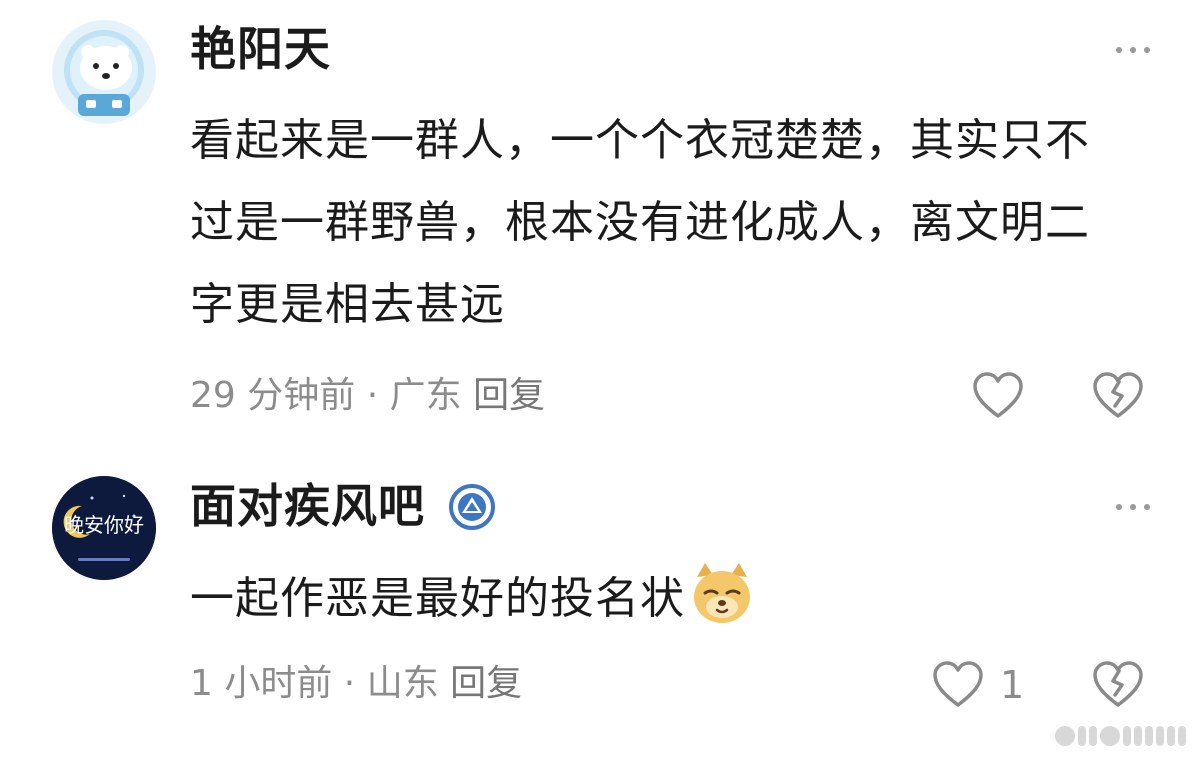  I want to click on avatar, so click(104, 72).